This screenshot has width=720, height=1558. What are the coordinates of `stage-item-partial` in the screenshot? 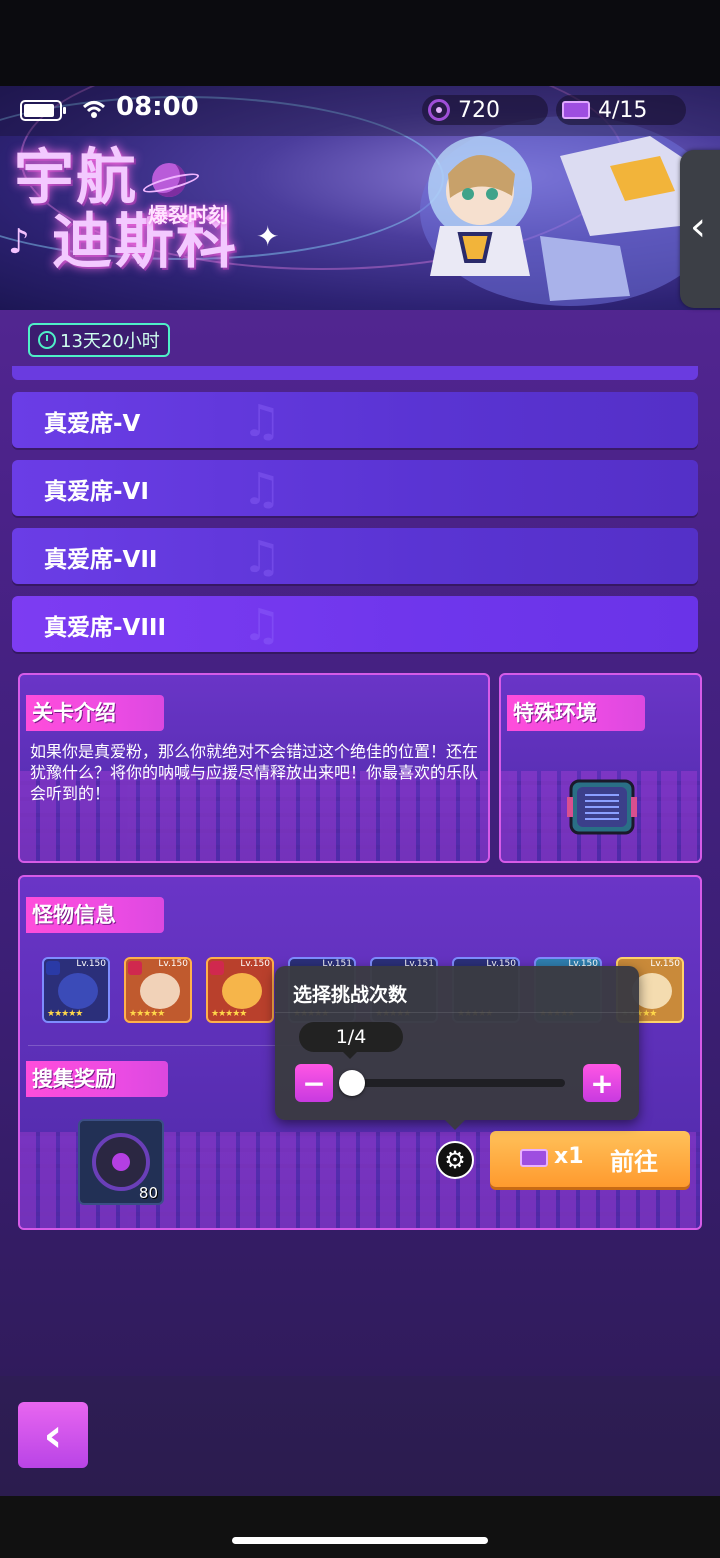 It's located at (355, 373).